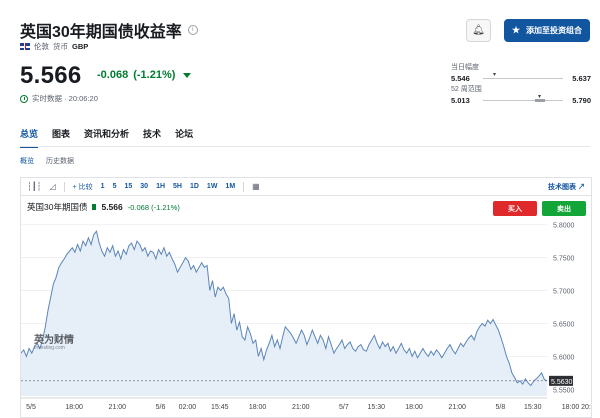 The height and width of the screenshot is (418, 600). I want to click on star-icon: ★, so click(516, 30).